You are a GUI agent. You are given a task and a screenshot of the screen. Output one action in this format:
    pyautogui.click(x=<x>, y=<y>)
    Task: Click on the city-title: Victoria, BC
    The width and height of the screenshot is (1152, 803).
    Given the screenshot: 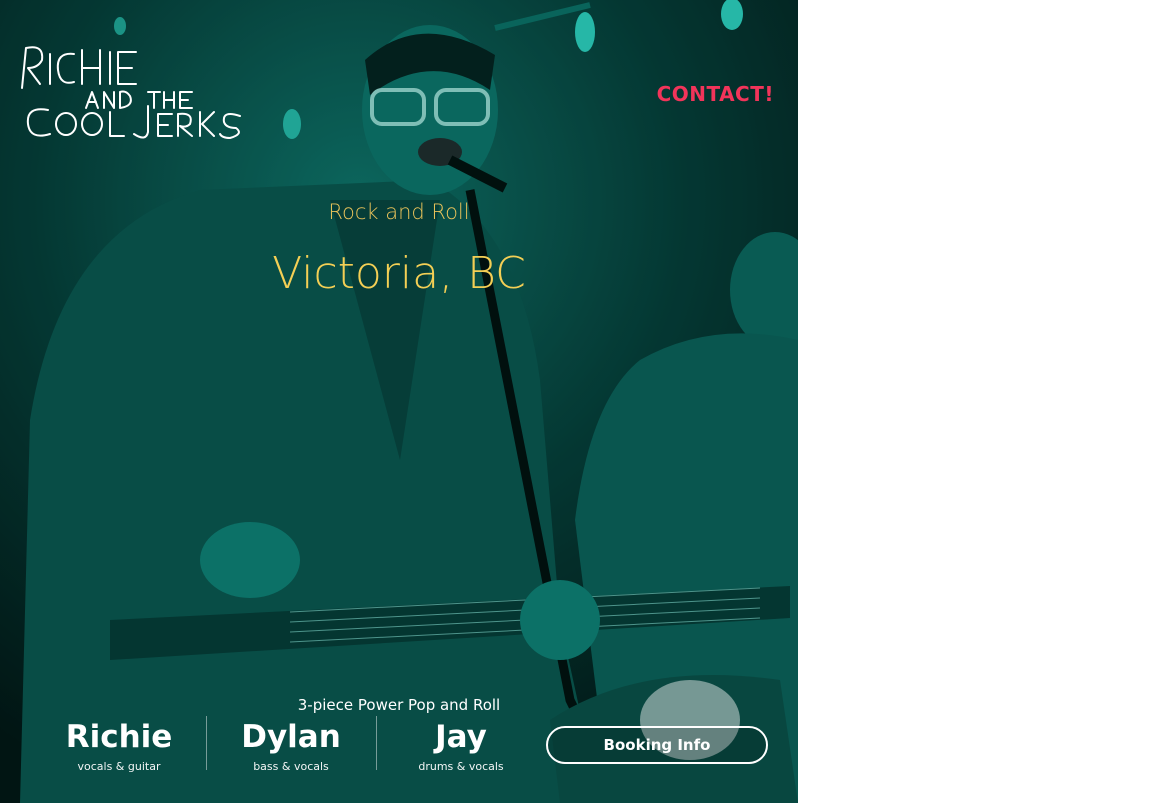 What is the action you would take?
    pyautogui.click(x=399, y=273)
    